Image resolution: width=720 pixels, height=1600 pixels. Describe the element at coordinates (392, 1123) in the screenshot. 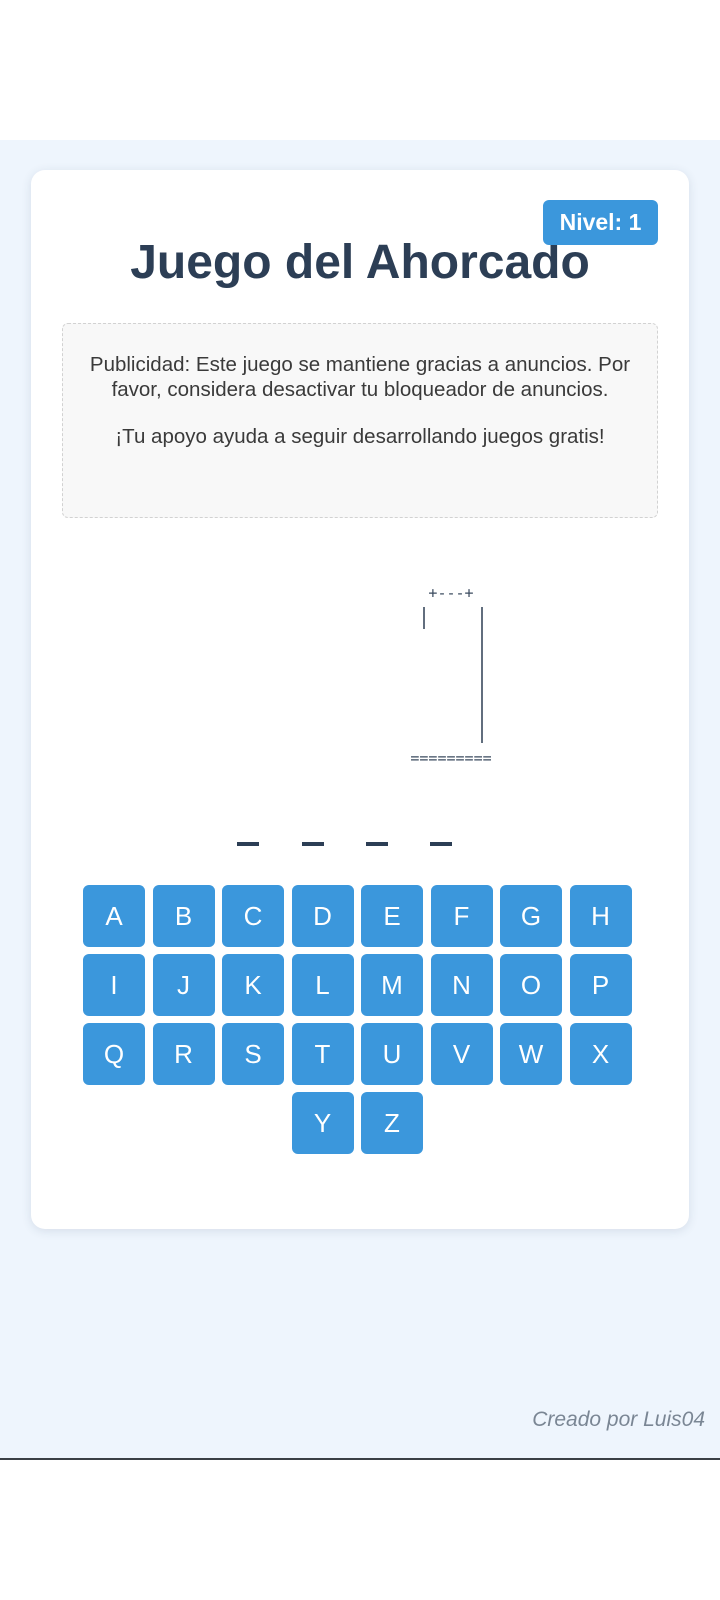

I see `key-z: Z` at that location.